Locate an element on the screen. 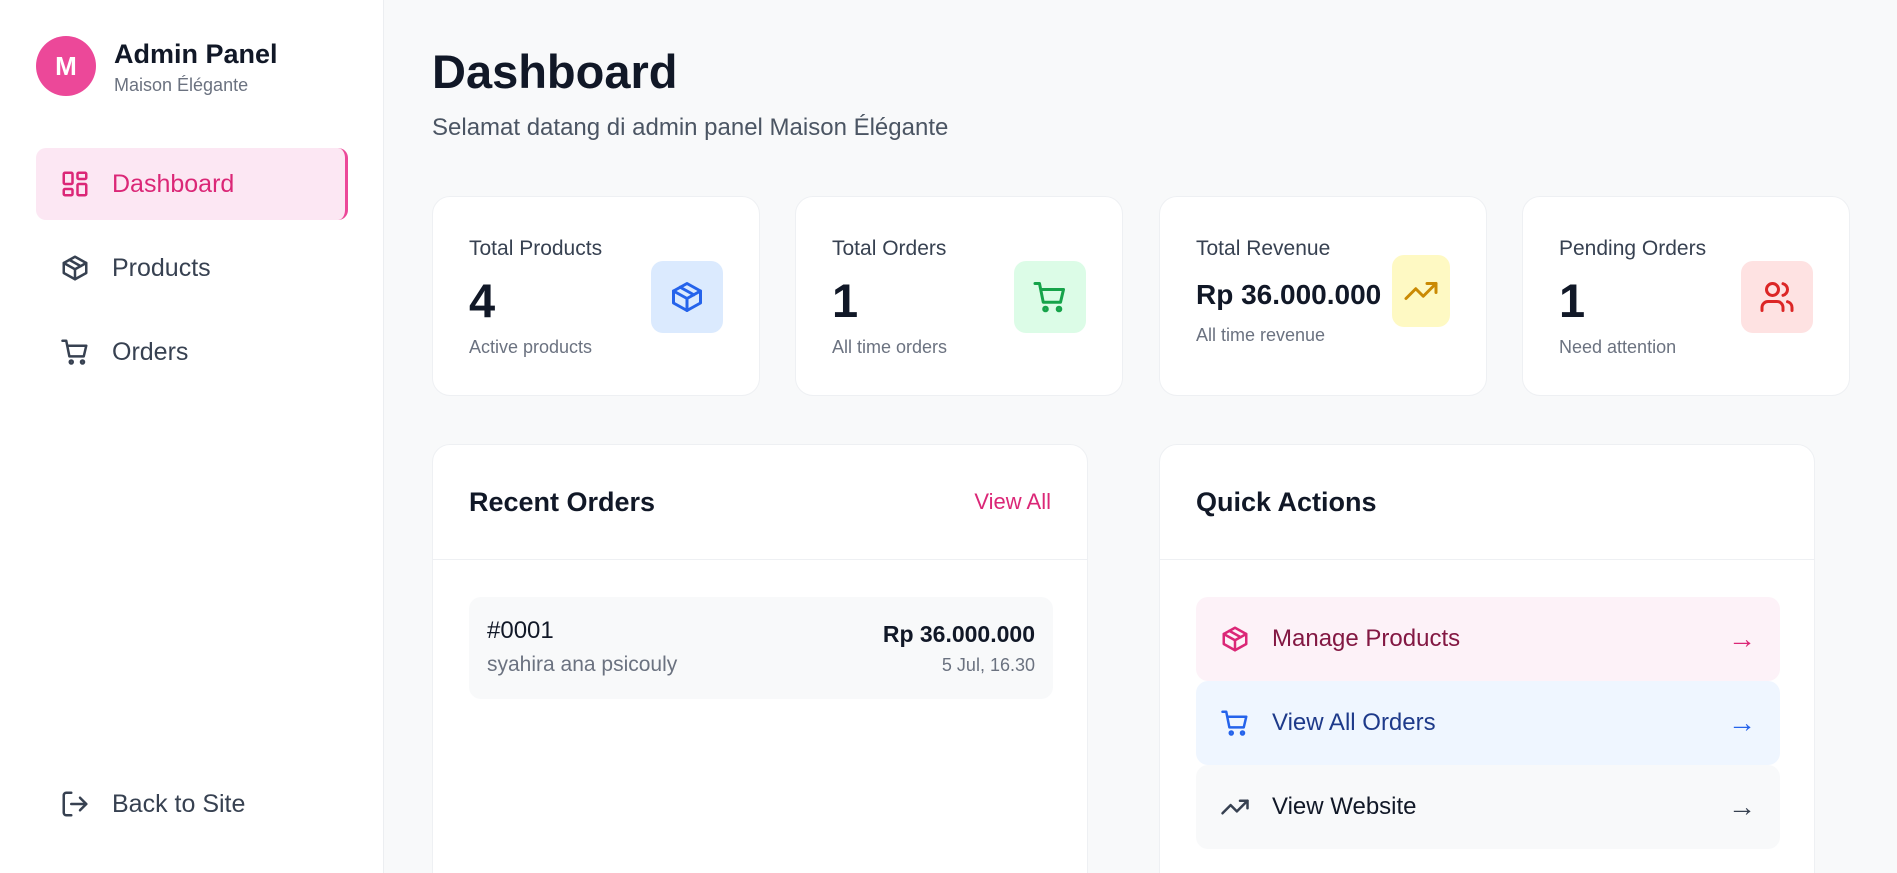 The image size is (1897, 873). order-amount: Rp 36.000.000 is located at coordinates (958, 634).